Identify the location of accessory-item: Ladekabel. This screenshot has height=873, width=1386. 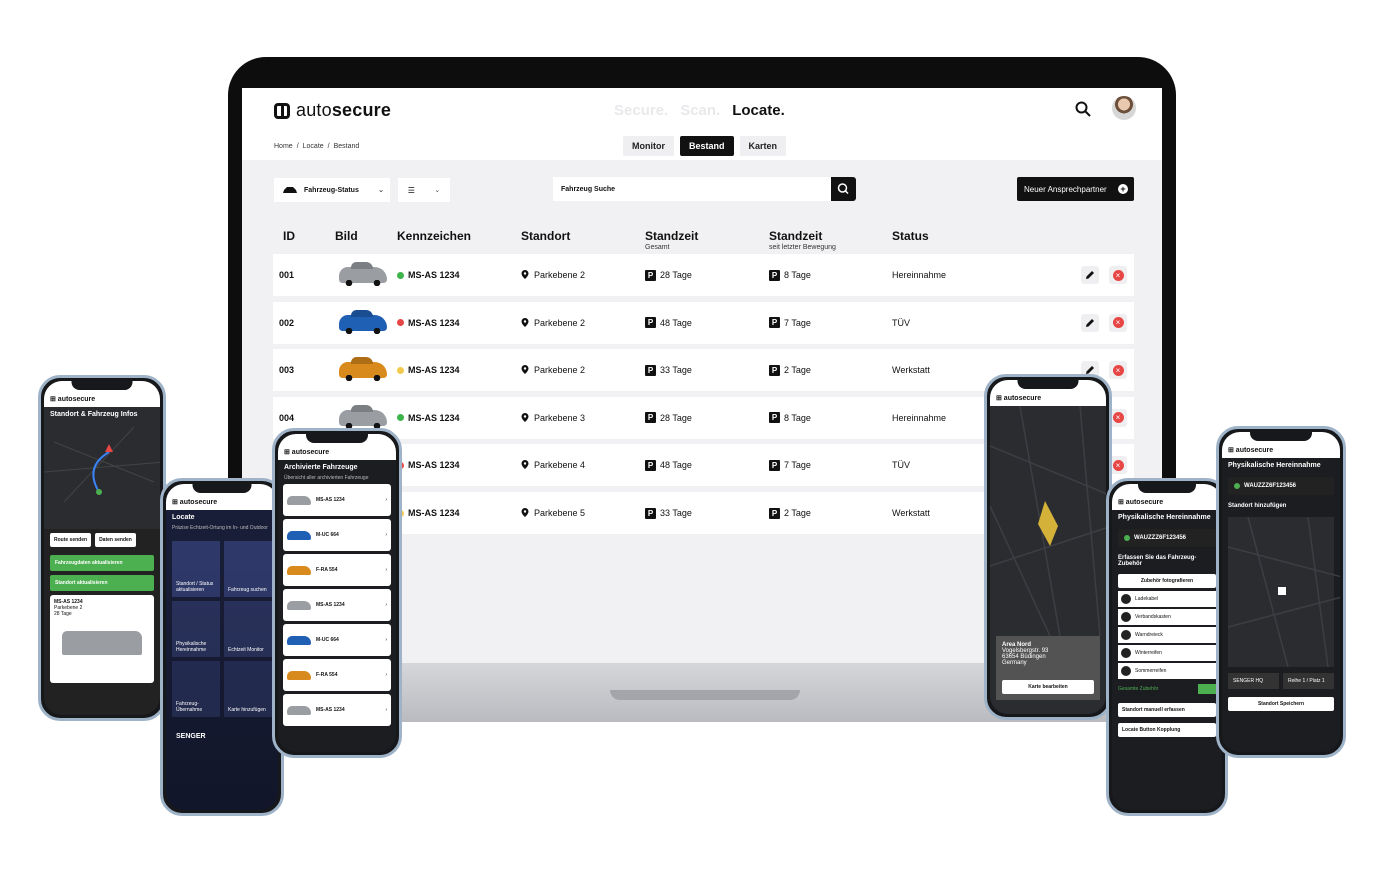
(1167, 599).